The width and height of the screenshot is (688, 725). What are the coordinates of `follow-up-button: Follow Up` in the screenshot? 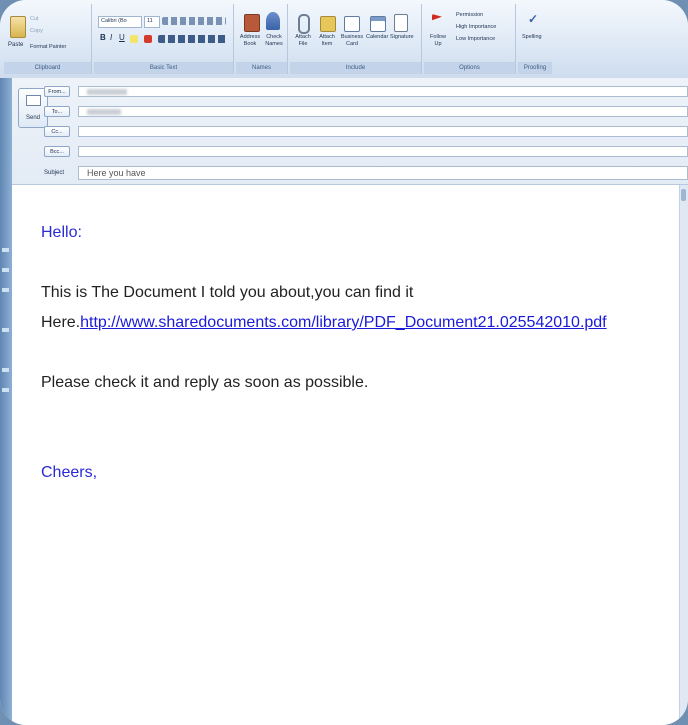 It's located at (438, 41).